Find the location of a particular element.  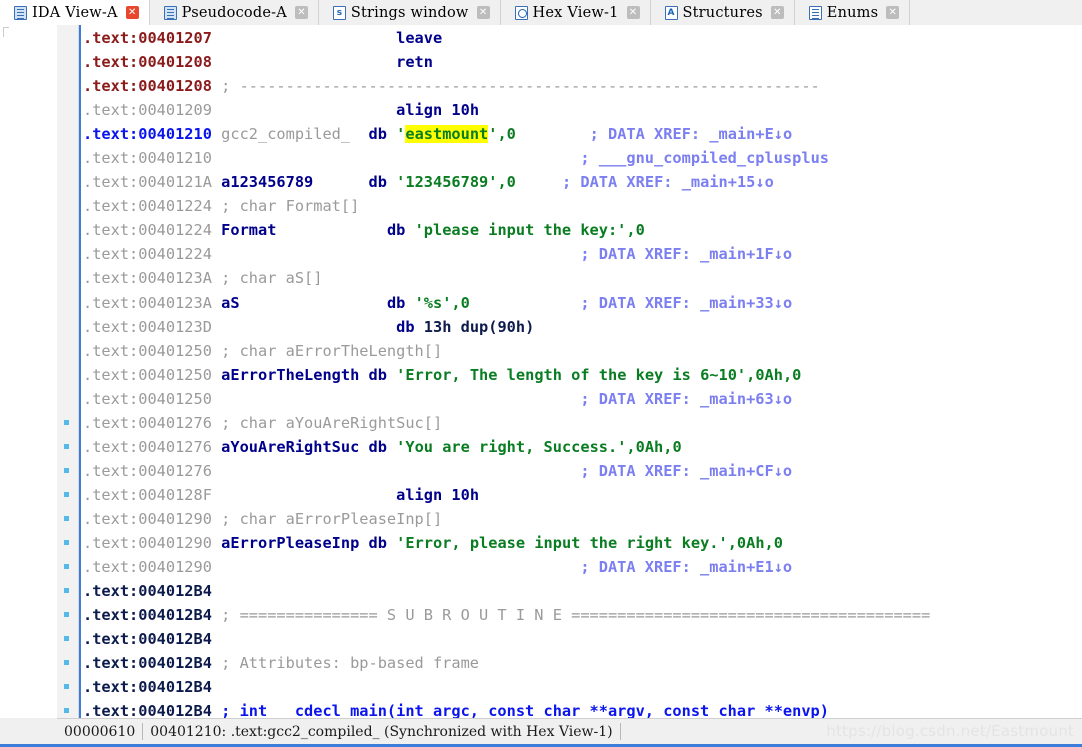

tab-ida-view-a: IDA View-A ✕ is located at coordinates (75, 12).